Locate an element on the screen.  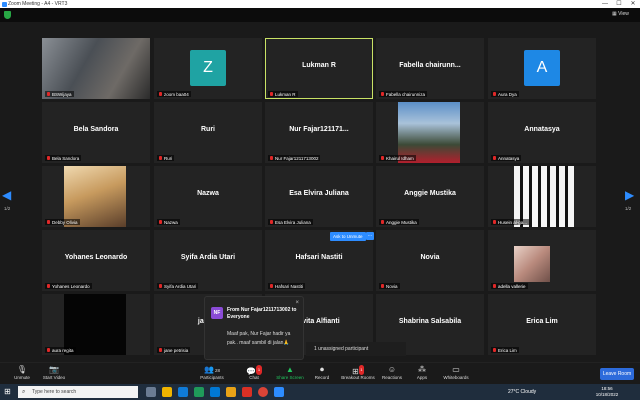
office-icon is located at coordinates (247, 392).